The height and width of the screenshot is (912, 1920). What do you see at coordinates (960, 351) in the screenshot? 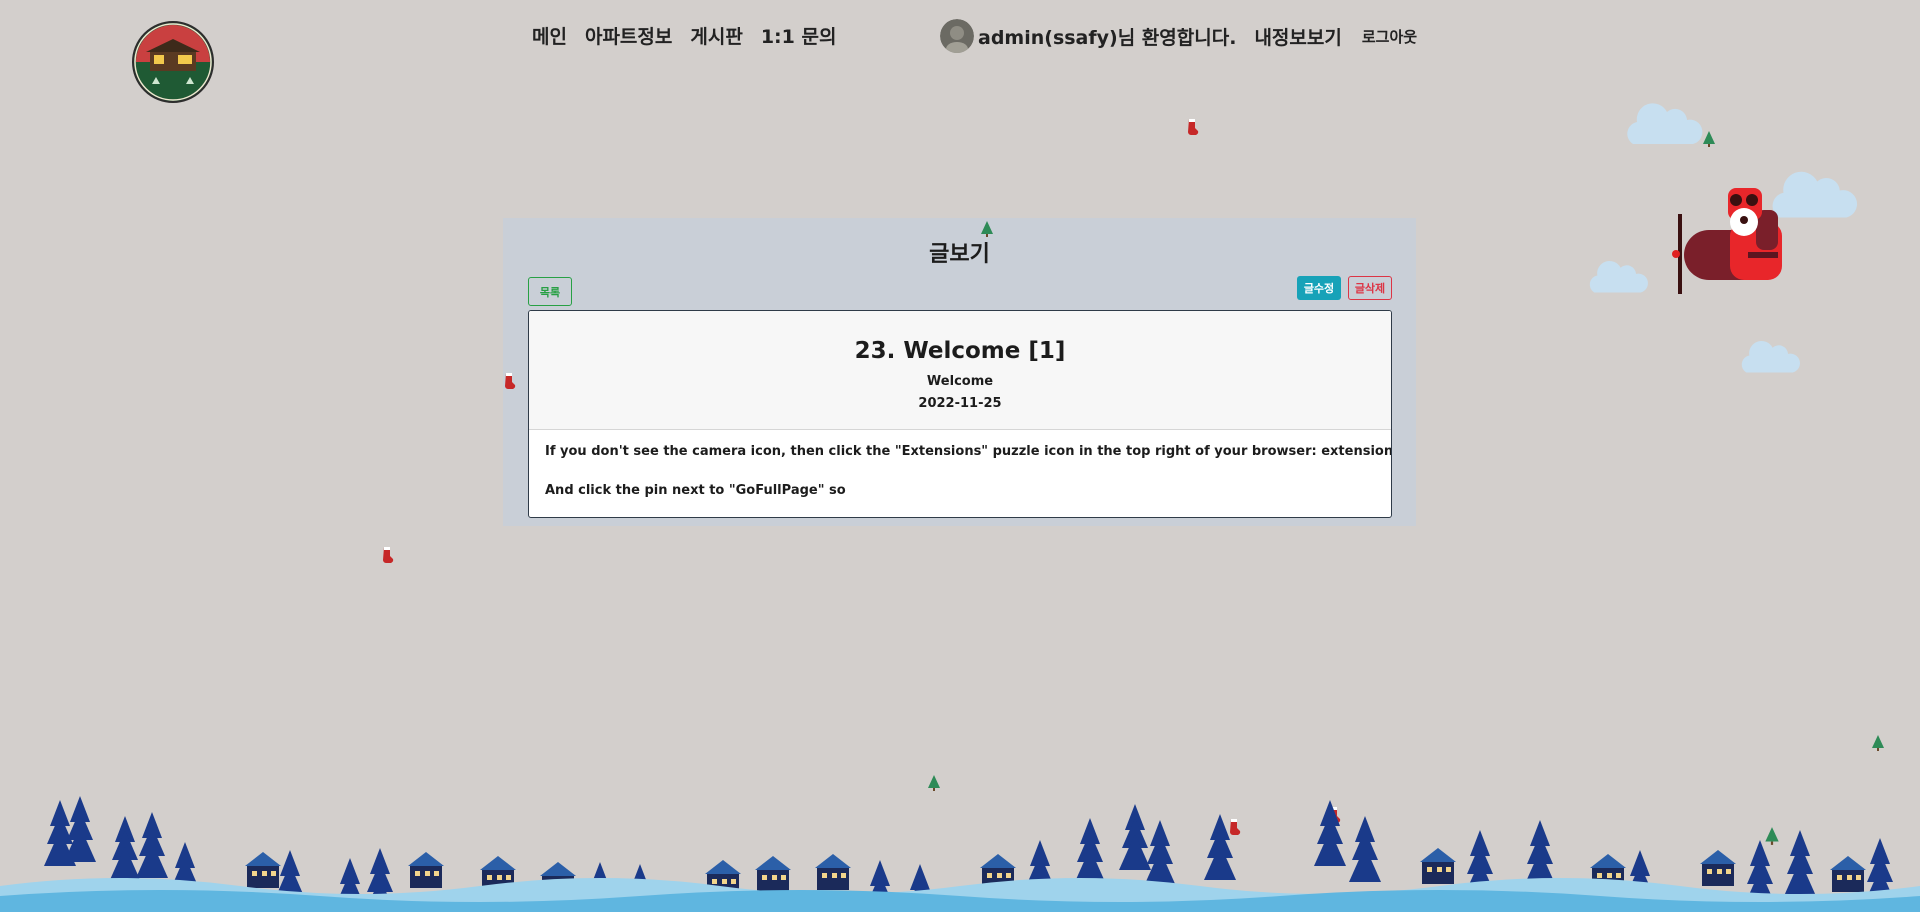
I see `article-title: 23. Welcome [1]` at bounding box center [960, 351].